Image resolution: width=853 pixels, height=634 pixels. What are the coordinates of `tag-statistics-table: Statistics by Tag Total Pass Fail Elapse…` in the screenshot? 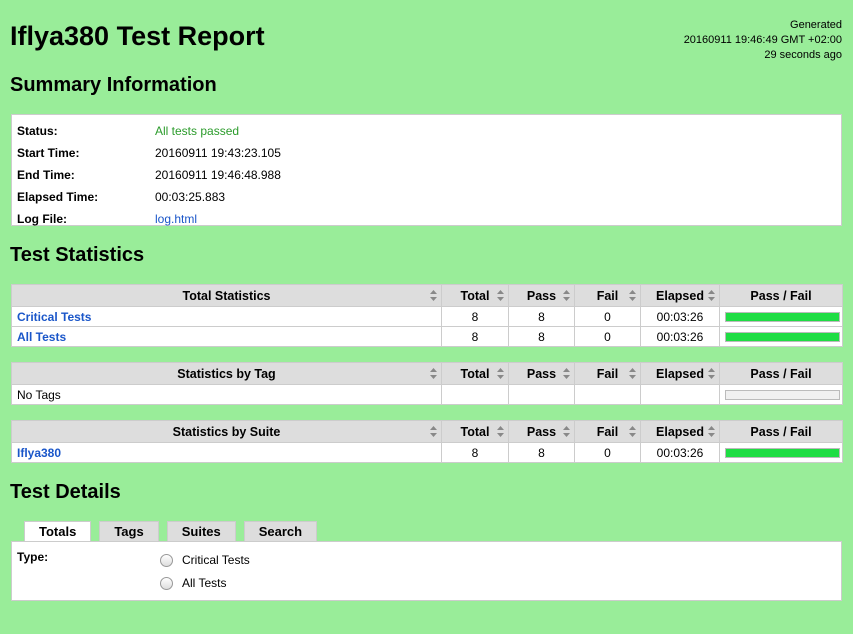 It's located at (427, 383).